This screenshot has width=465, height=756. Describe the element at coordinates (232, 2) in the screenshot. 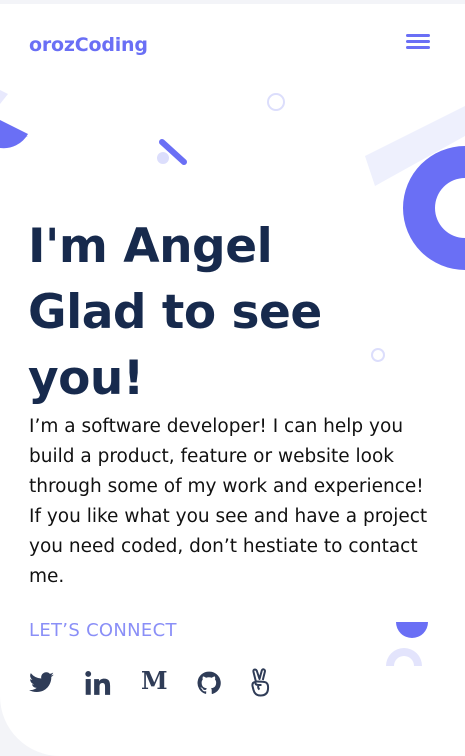

I see `top-strip` at that location.